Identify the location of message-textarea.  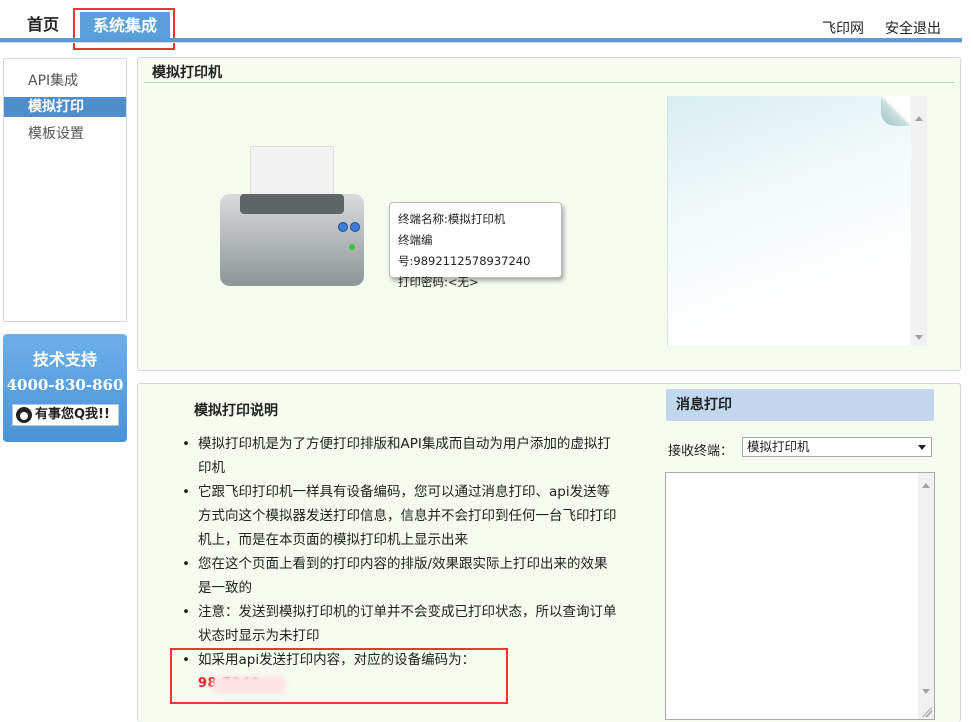
(800, 596).